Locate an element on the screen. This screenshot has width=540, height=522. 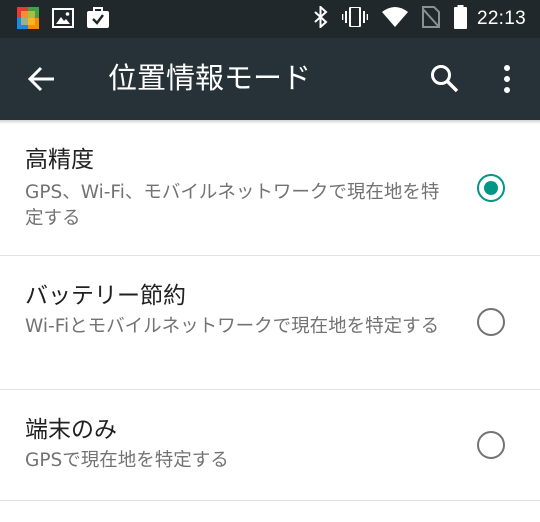
app-icon is located at coordinates (28, 20).